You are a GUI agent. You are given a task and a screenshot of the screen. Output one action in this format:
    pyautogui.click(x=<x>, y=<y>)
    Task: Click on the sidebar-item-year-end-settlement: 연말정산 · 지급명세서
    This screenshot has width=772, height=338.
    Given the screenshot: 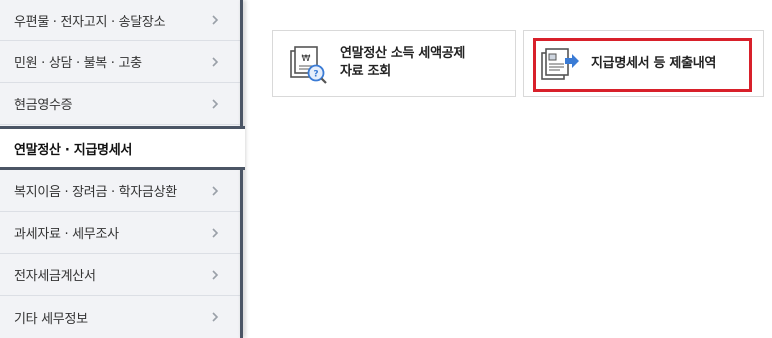 What is the action you would take?
    pyautogui.click(x=122, y=148)
    